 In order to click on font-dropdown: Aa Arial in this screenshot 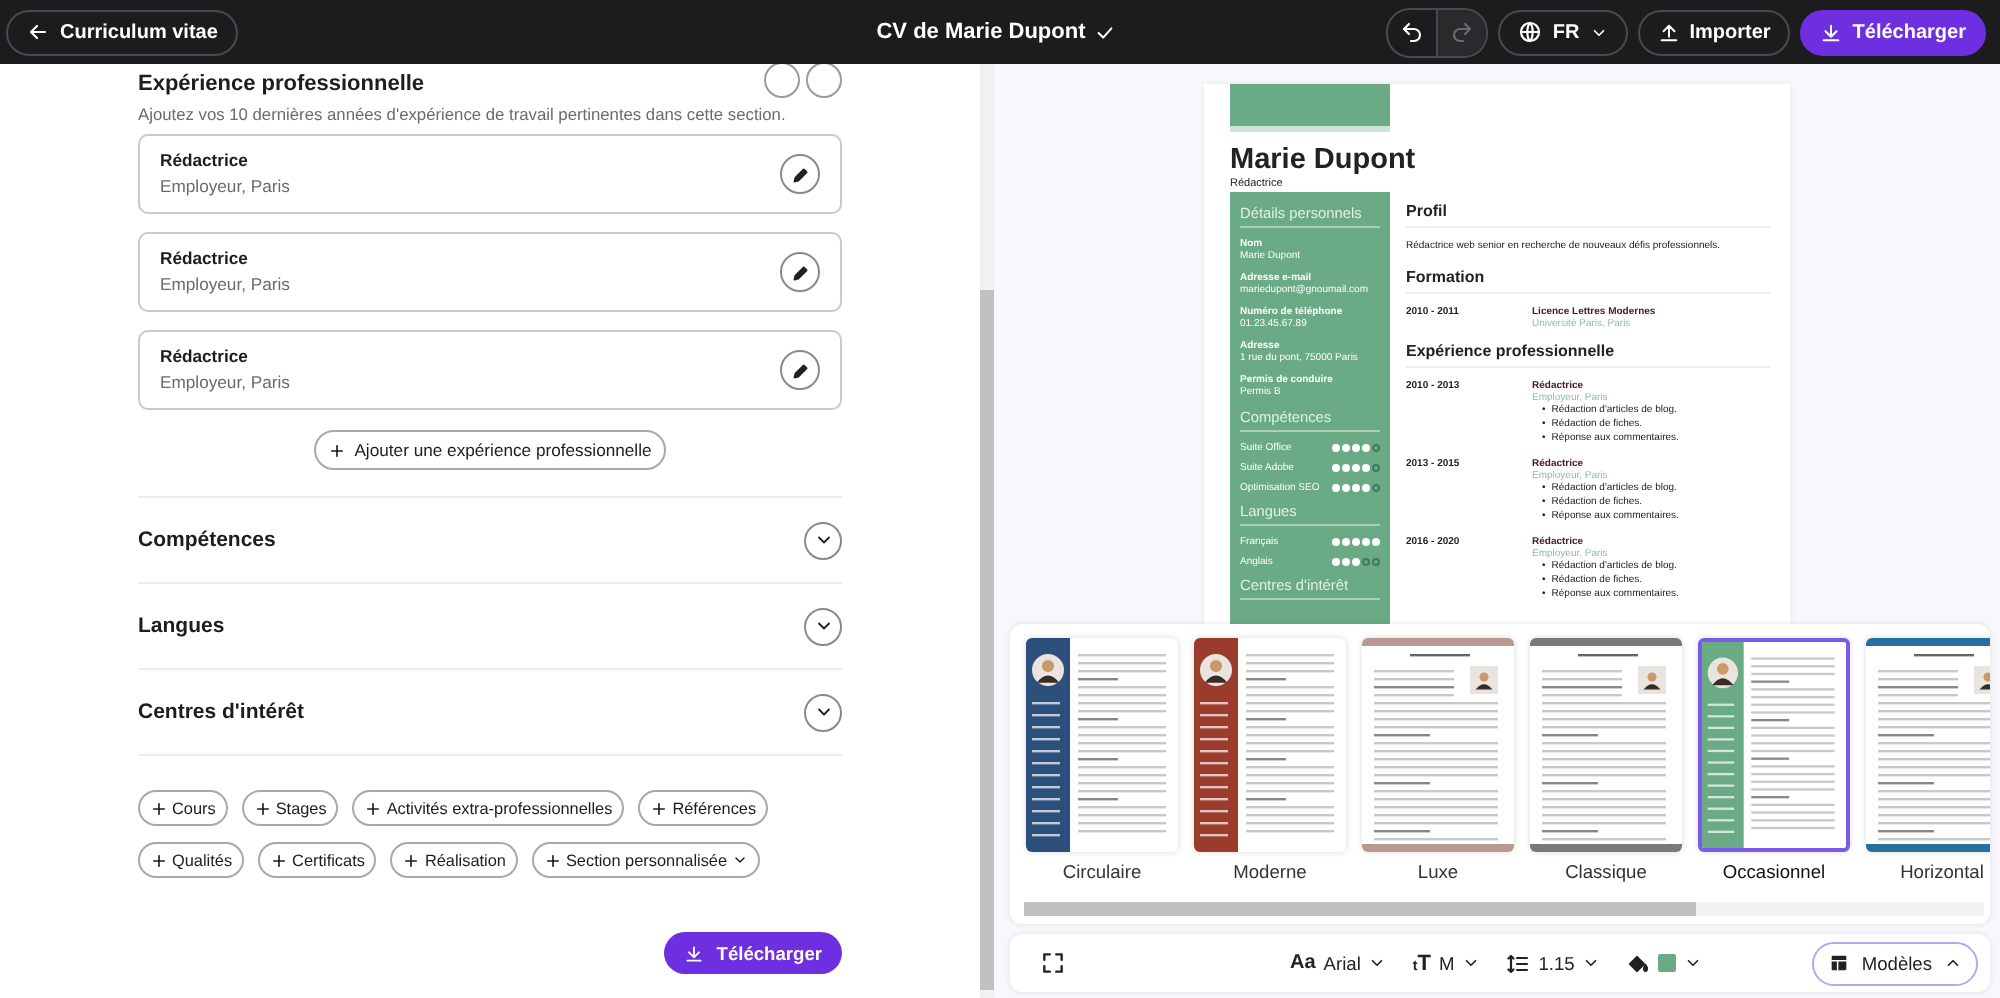, I will do `click(1338, 963)`.